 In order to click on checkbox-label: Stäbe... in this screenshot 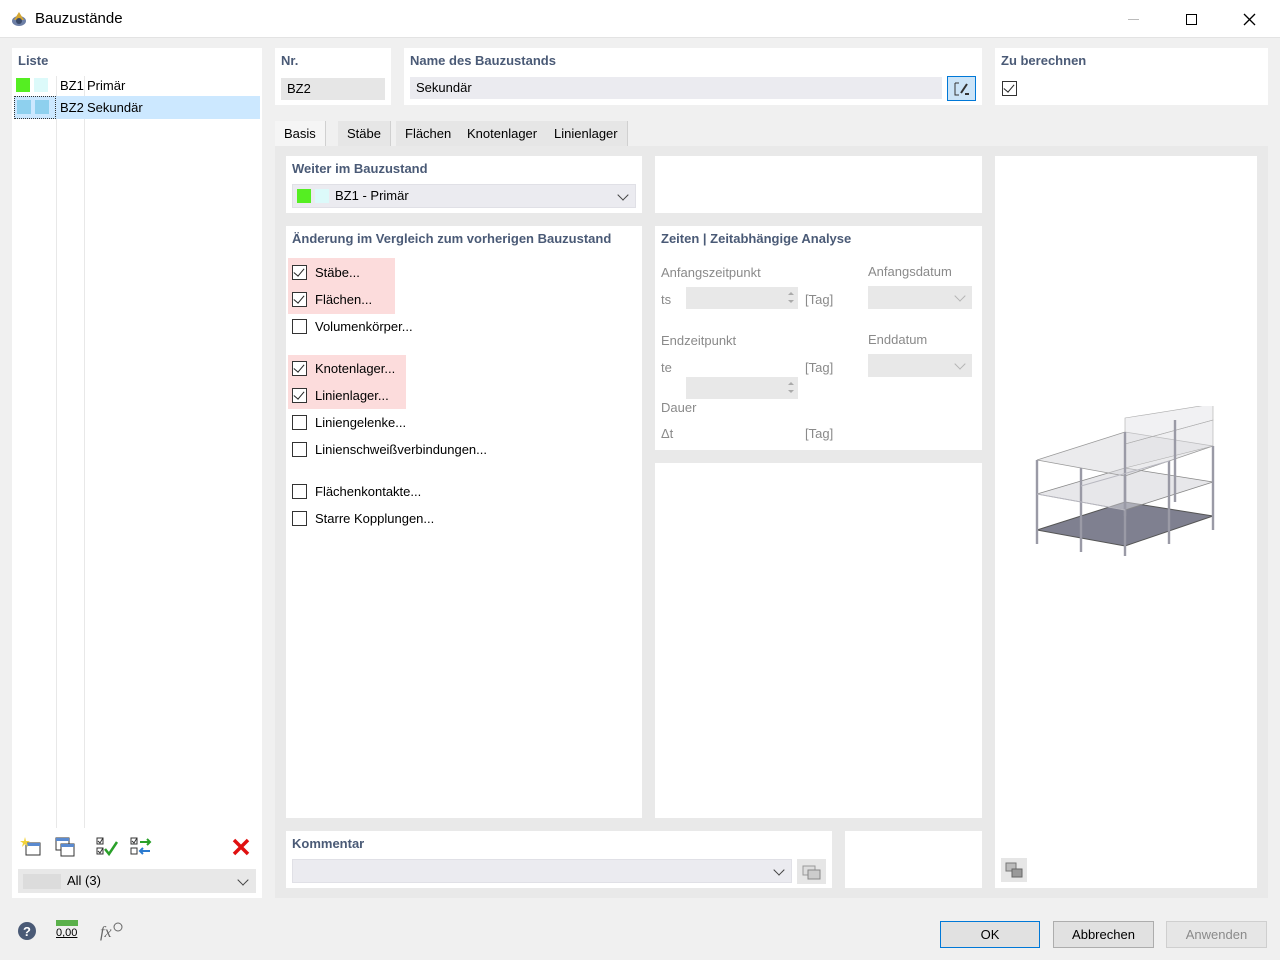, I will do `click(337, 272)`.